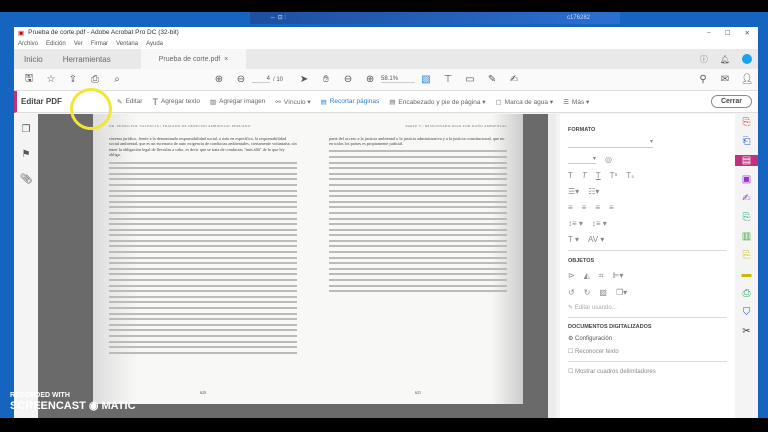 This screenshot has height=432, width=768. Describe the element at coordinates (386, 43) in the screenshot. I see `menu-bar: Archivo Edición Ver Firmar Ventana Ayuda` at that location.